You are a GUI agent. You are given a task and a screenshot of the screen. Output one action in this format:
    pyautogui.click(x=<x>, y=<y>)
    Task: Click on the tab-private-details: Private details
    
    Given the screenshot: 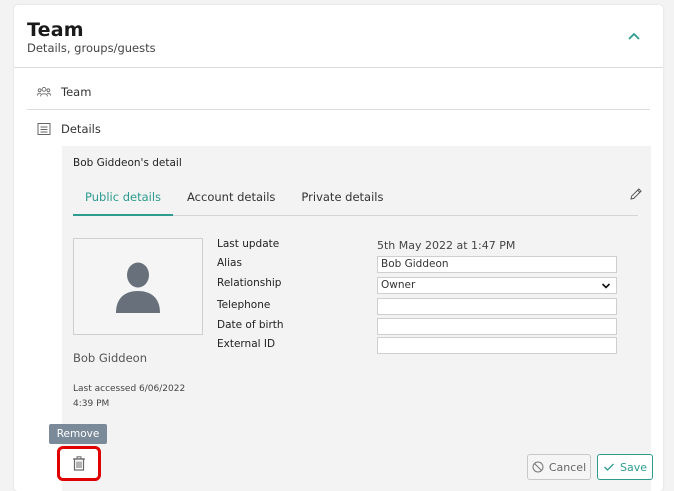 What is the action you would take?
    pyautogui.click(x=342, y=199)
    